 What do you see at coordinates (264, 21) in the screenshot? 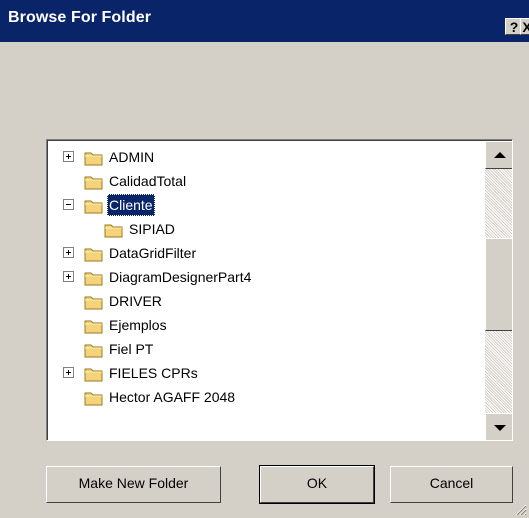
I see `title-bar: Browse For Folder ? X` at bounding box center [264, 21].